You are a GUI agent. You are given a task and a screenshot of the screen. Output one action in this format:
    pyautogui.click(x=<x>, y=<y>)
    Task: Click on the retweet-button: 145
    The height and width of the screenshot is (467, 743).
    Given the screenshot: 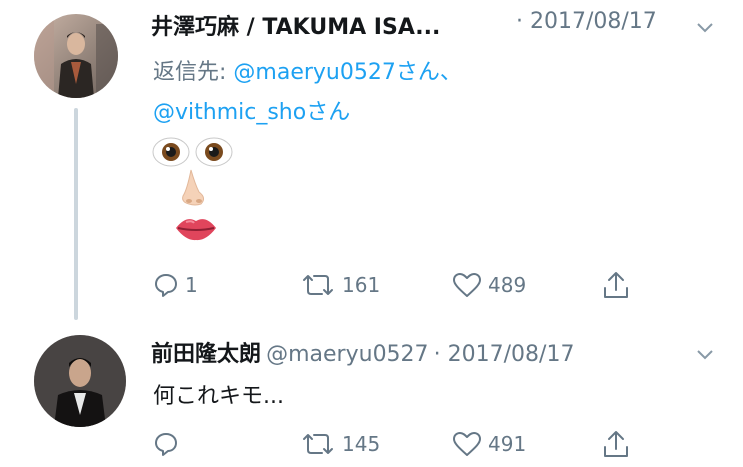 What is the action you would take?
    pyautogui.click(x=340, y=444)
    